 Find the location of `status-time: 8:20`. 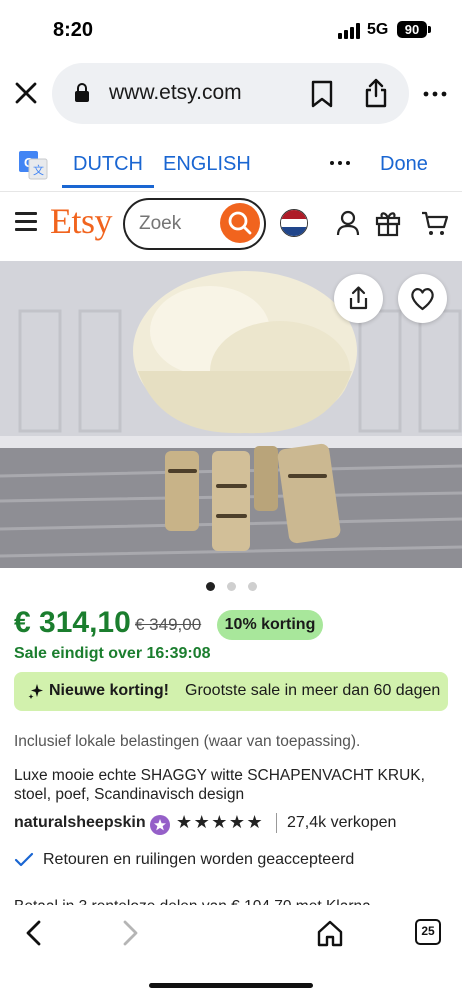

status-time: 8:20 is located at coordinates (73, 30).